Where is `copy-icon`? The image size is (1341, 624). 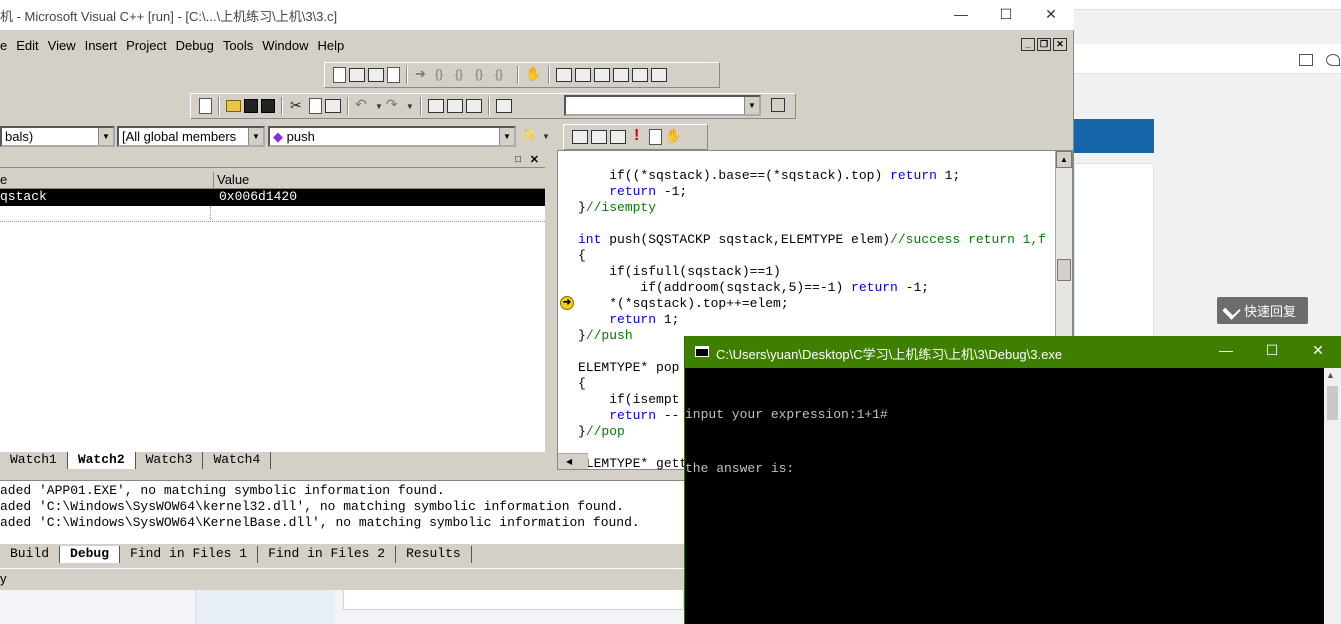 copy-icon is located at coordinates (315, 106).